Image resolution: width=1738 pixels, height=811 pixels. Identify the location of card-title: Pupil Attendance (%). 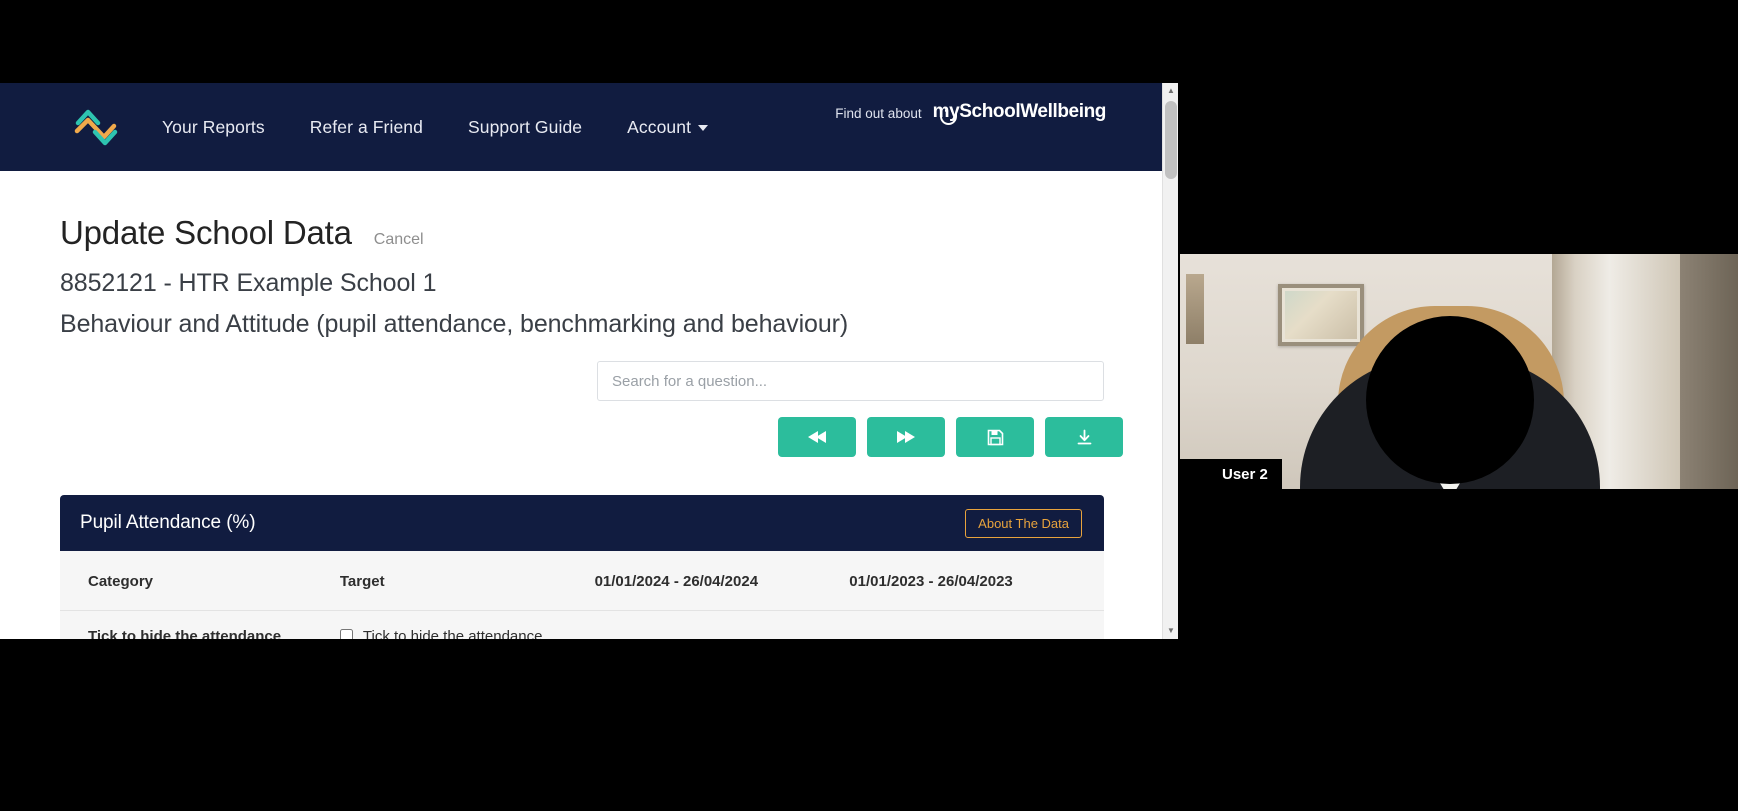
(168, 522).